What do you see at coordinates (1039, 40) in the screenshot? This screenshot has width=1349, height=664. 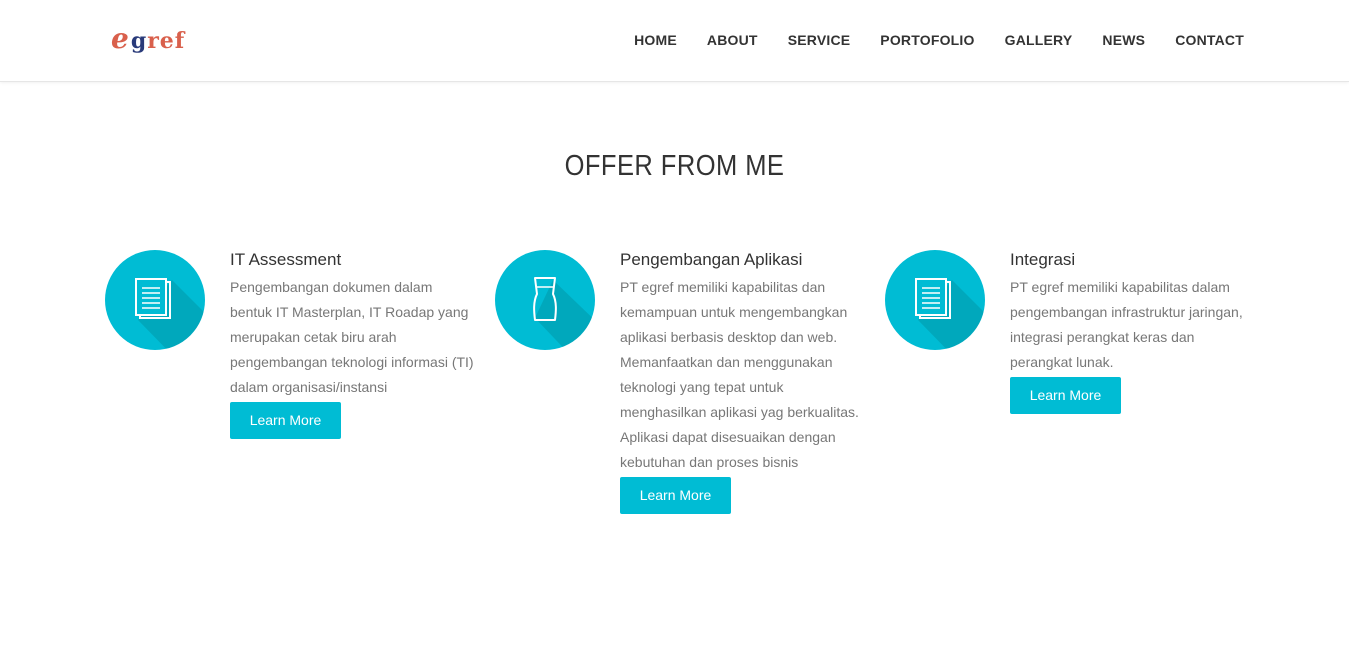 I see `nav-gallery: GALLERY` at bounding box center [1039, 40].